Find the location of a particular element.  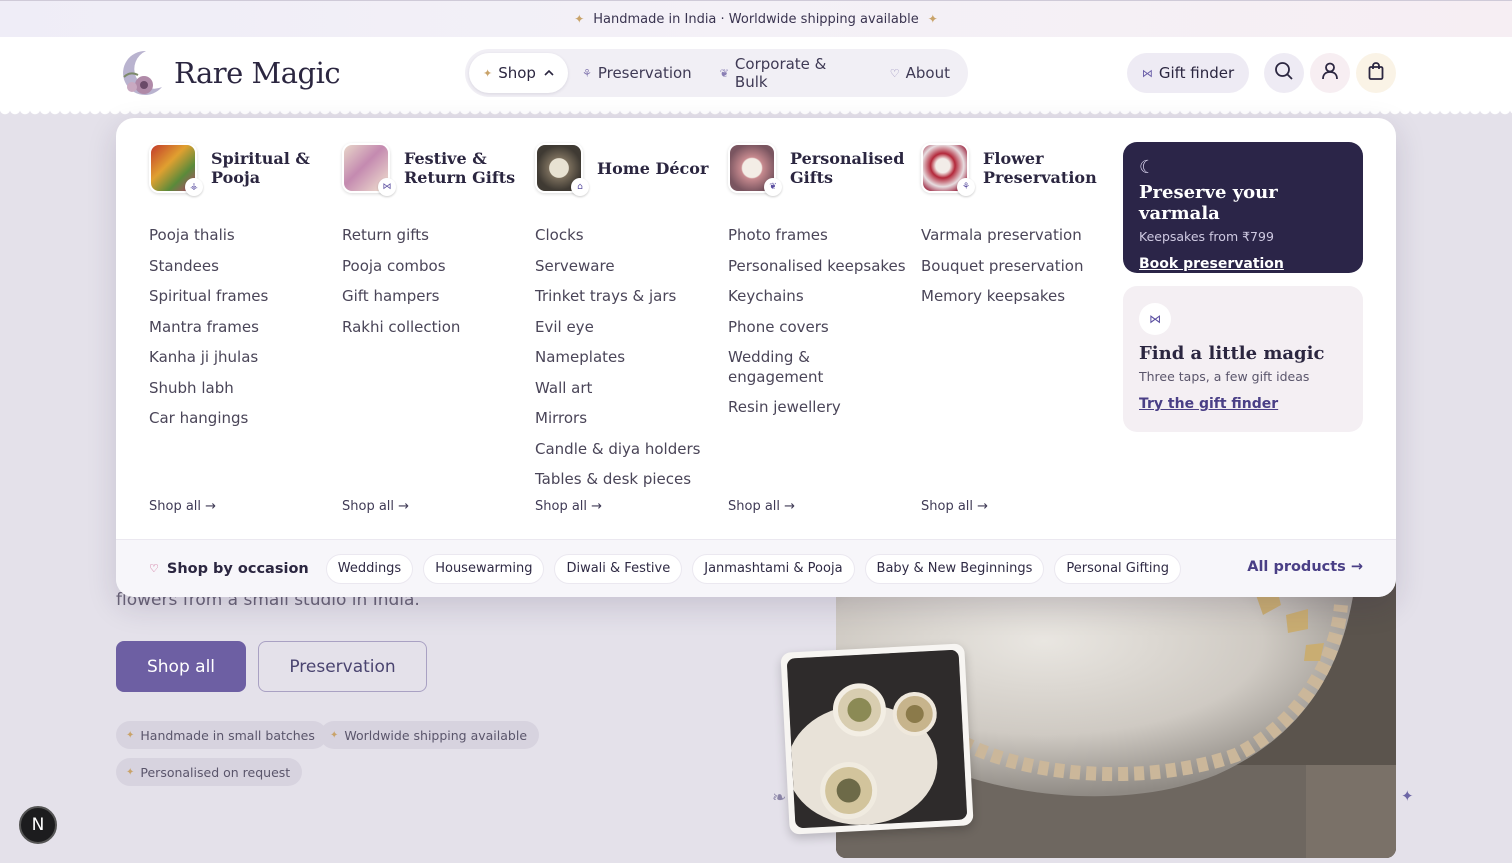

menu-link: Mantra frames is located at coordinates (241, 328).